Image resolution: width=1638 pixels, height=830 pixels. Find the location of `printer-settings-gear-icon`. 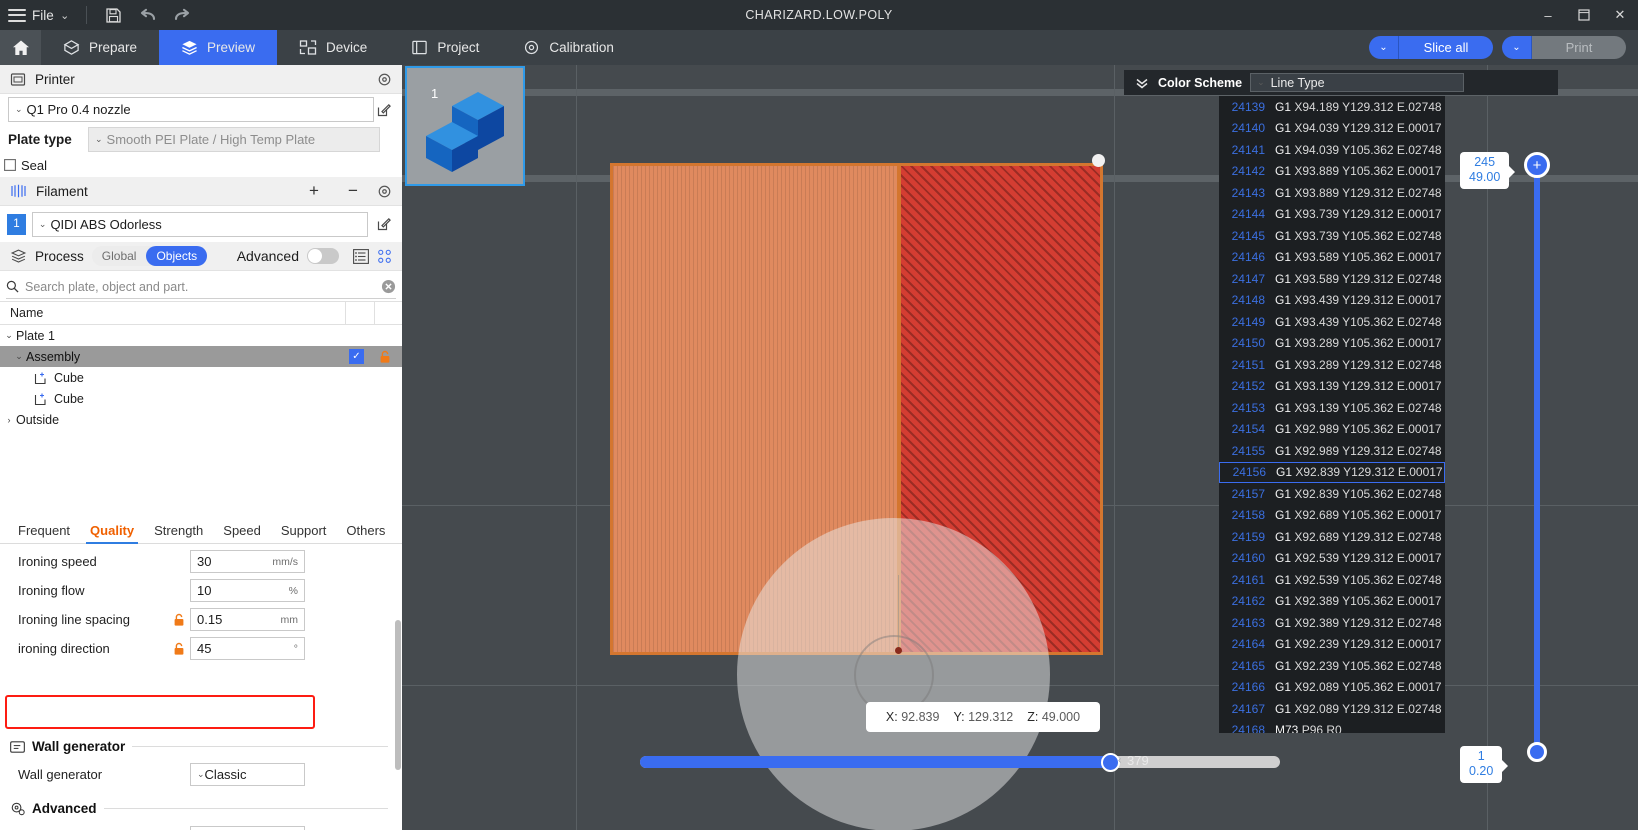

printer-settings-gear-icon is located at coordinates (384, 79).